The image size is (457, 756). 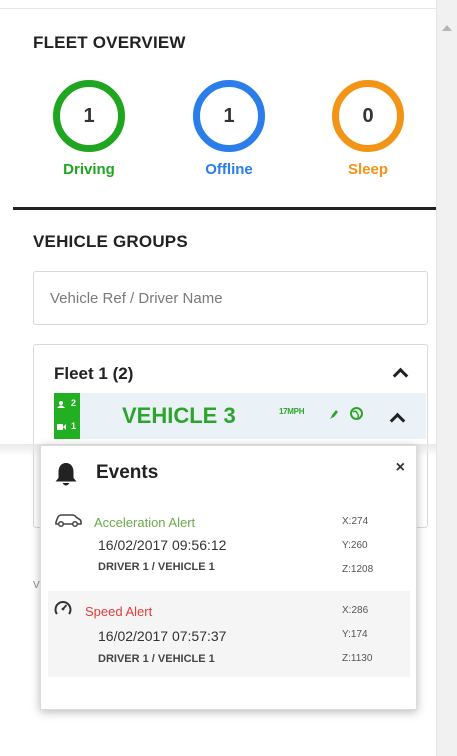 What do you see at coordinates (179, 415) in the screenshot?
I see `vehicle-name: VEHICLE 3` at bounding box center [179, 415].